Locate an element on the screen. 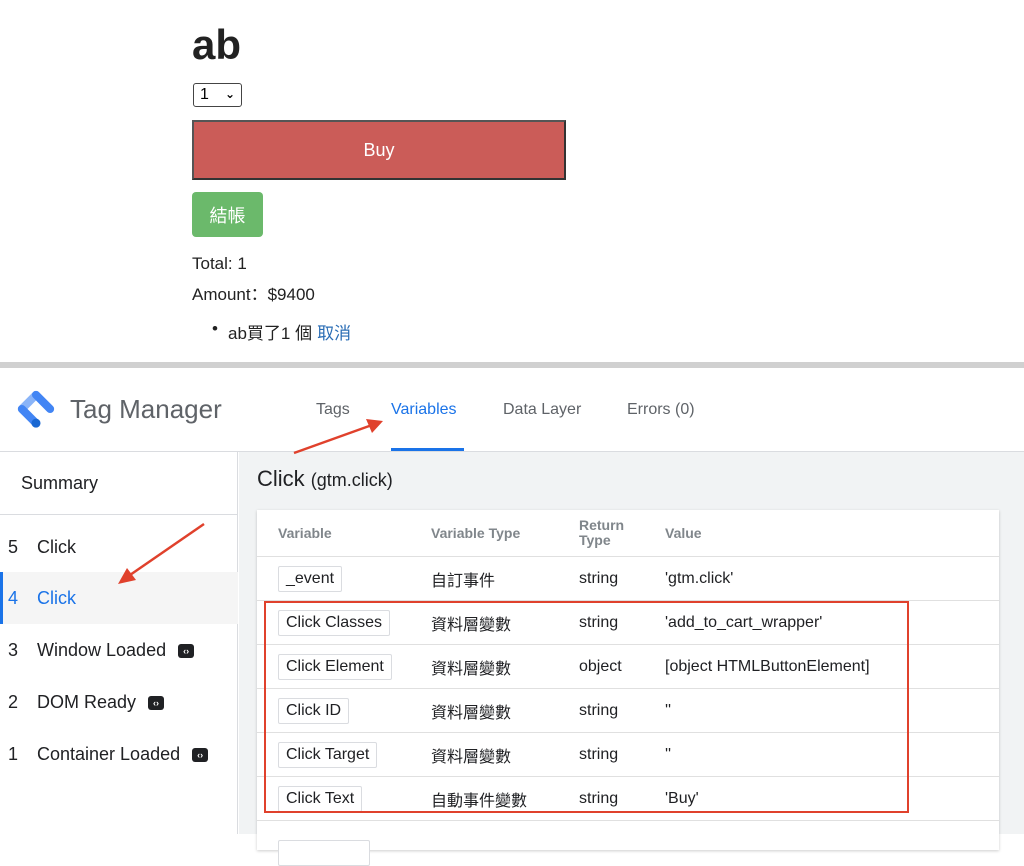  gtm-logo-icon is located at coordinates (36, 409).